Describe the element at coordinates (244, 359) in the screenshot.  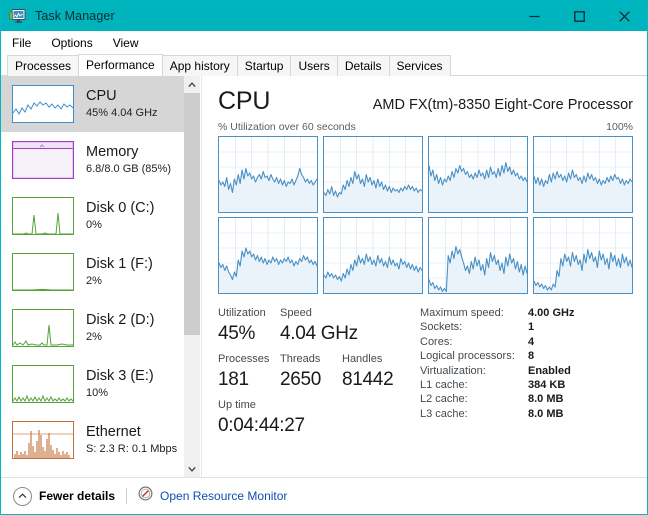
I see `stat-processes-label: Processes` at that location.